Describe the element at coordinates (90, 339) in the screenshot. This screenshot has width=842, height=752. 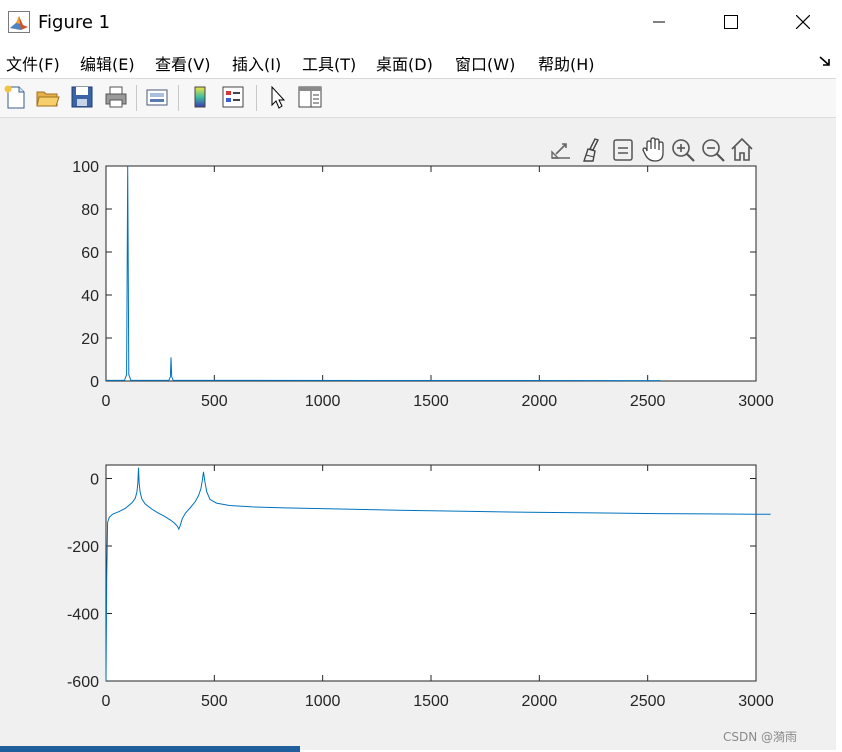
I see `y-tick-label: 20` at that location.